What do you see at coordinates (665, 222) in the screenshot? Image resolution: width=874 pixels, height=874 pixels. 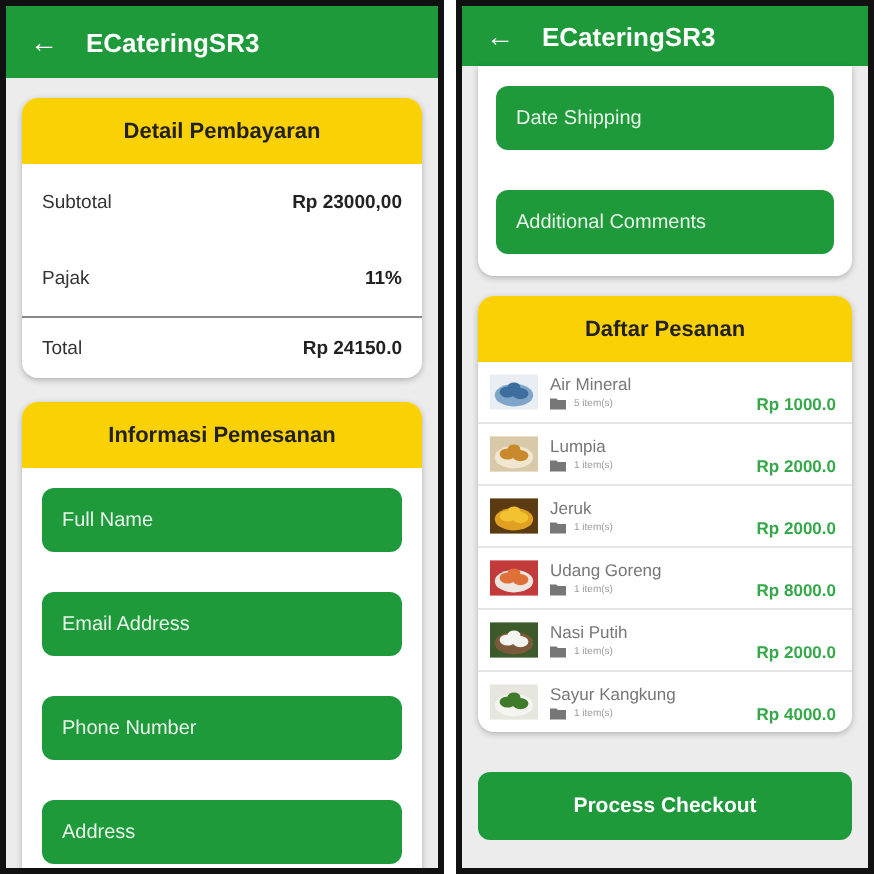 I see `input-field: Additional Comments` at bounding box center [665, 222].